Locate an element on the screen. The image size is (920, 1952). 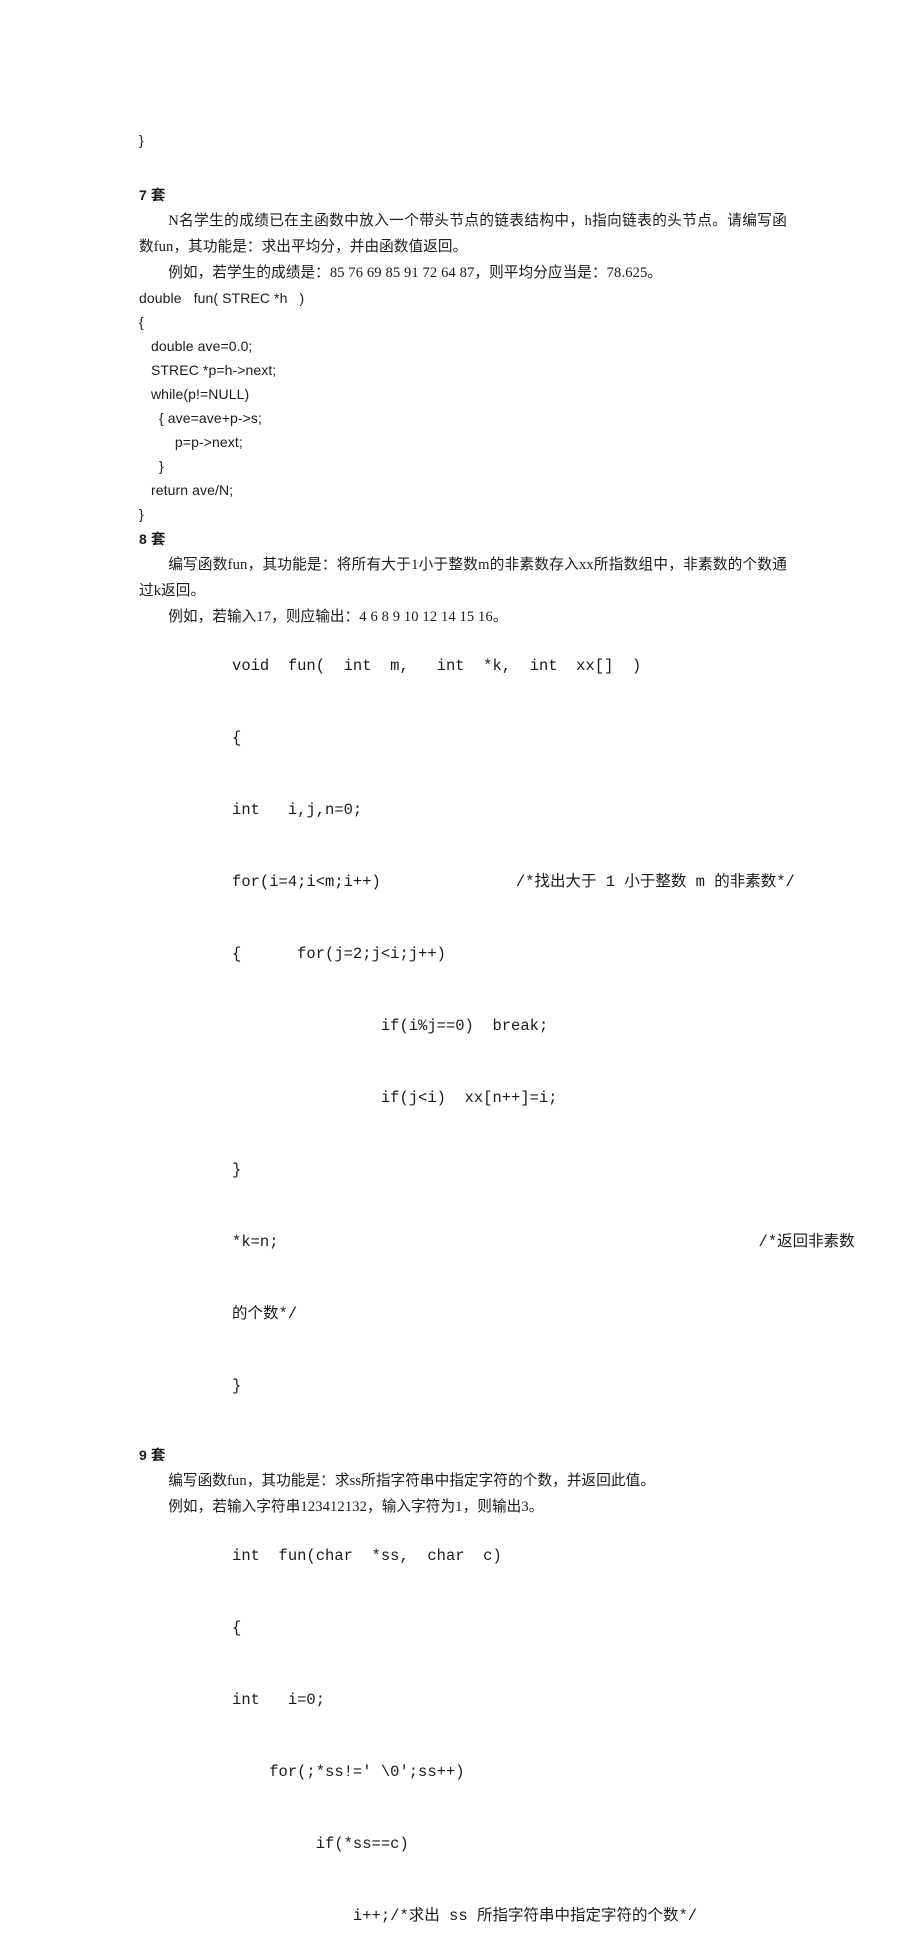
code-line: if(j<i) xx[n++]=i; is located at coordinates (463, 1098).